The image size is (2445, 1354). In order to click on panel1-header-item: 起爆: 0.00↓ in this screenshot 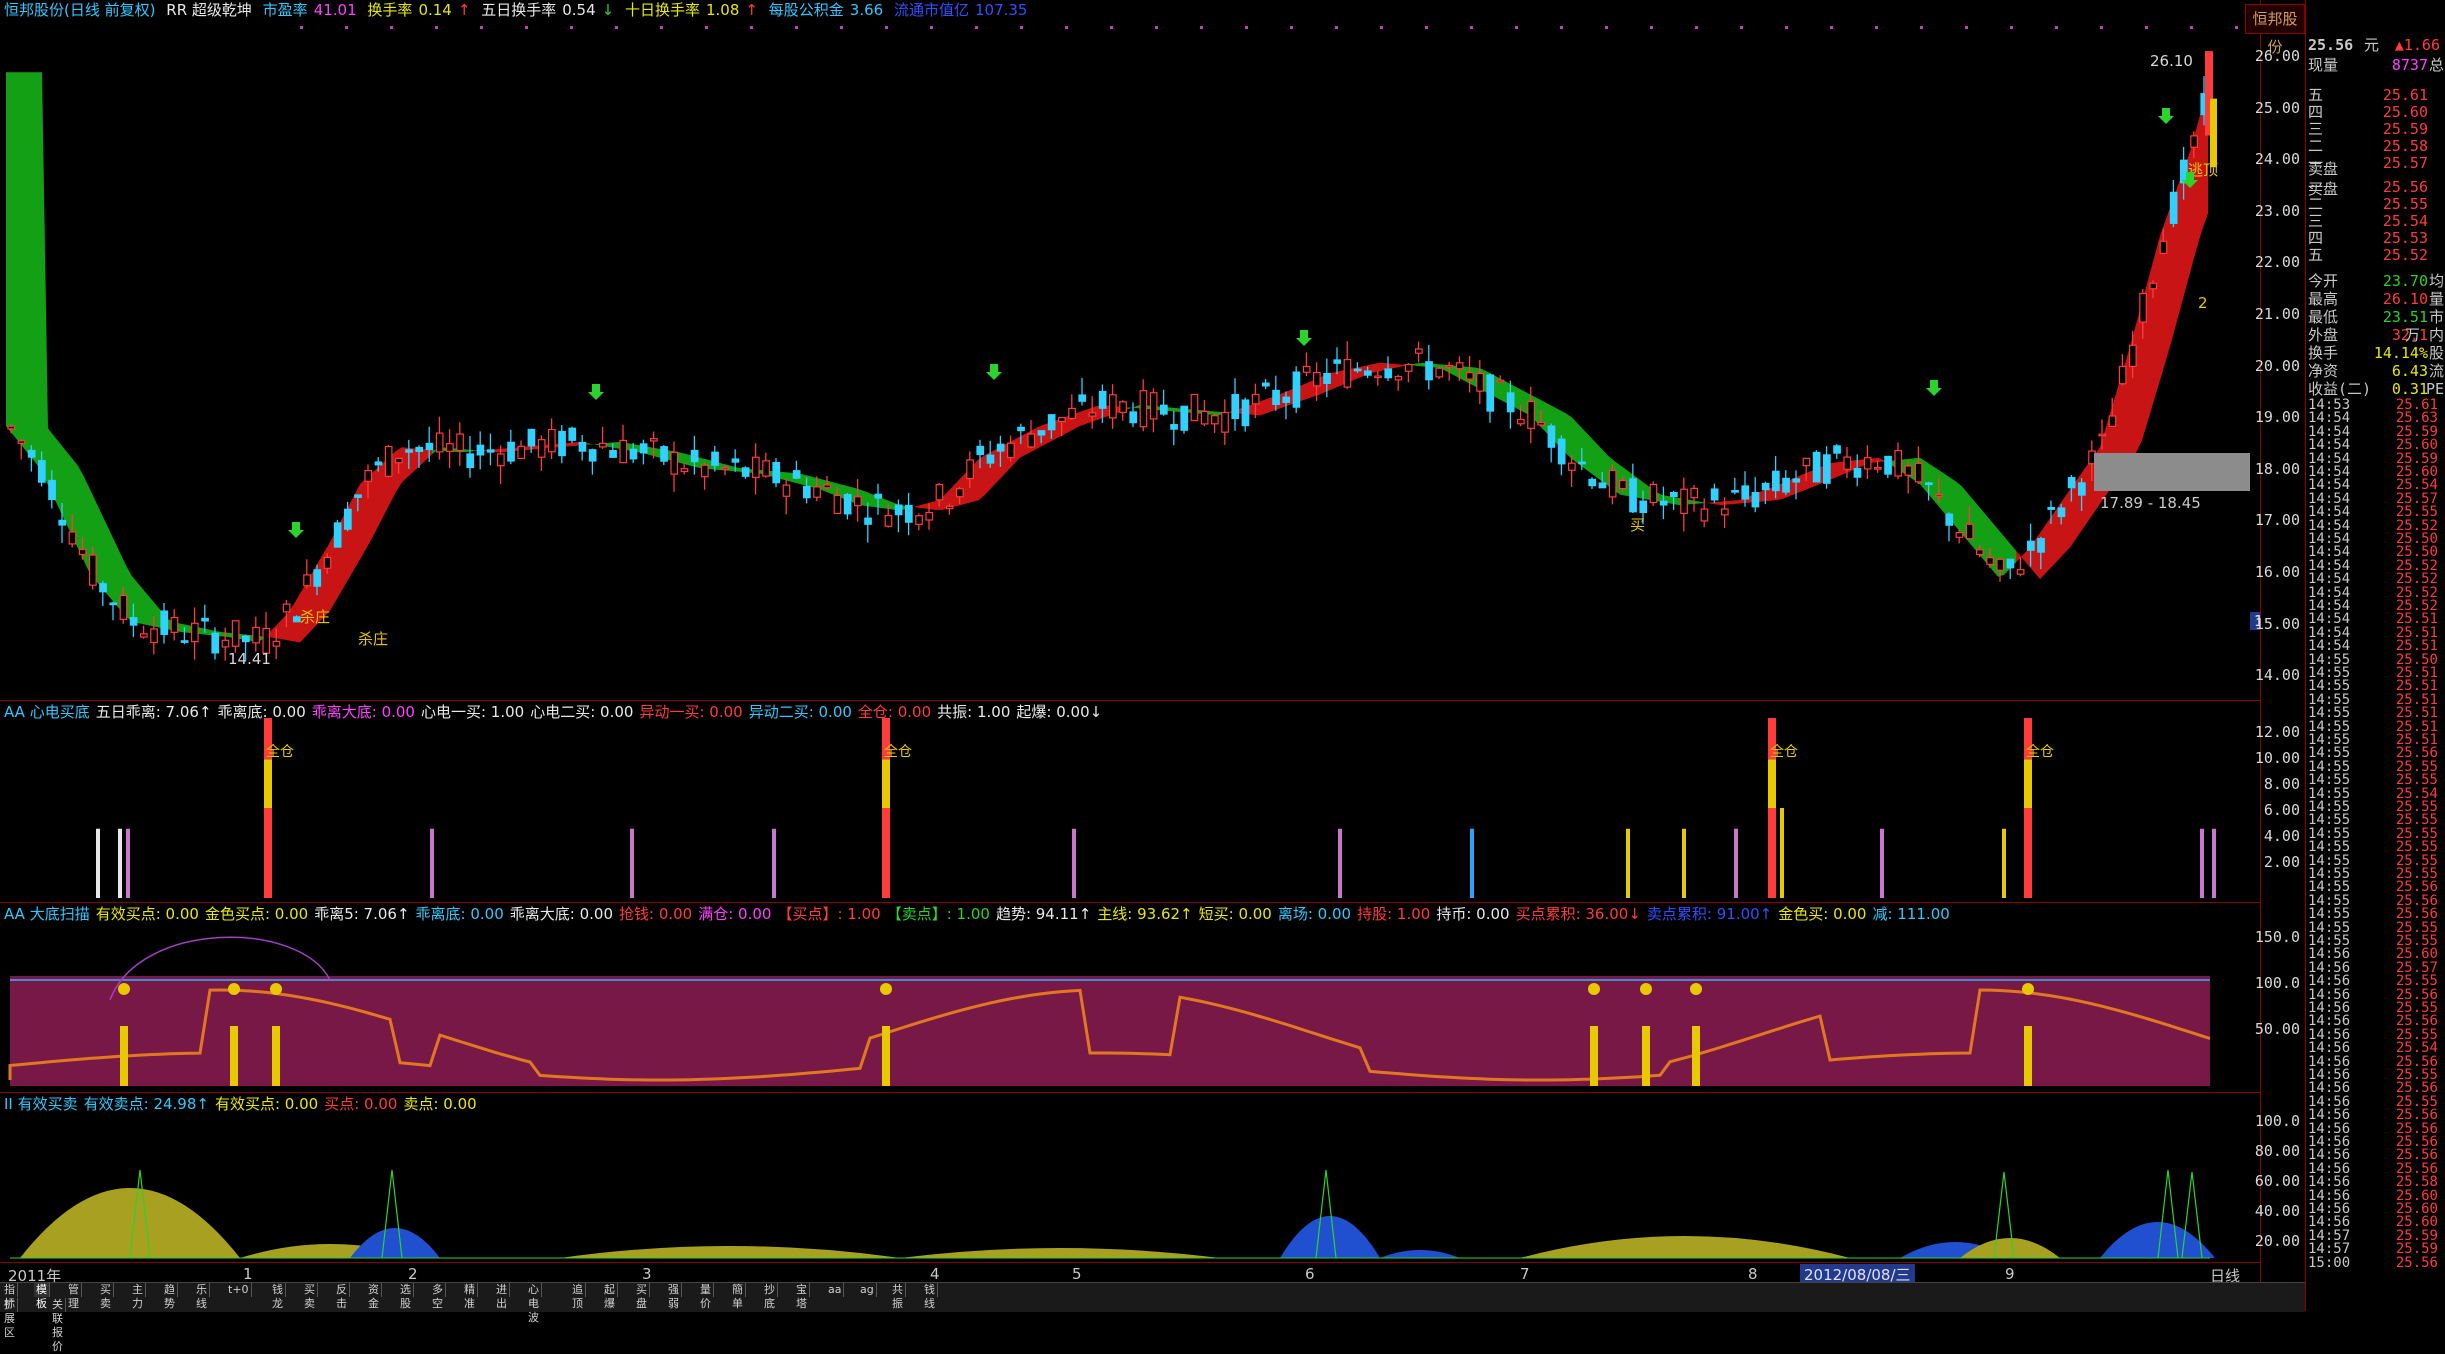, I will do `click(1059, 712)`.